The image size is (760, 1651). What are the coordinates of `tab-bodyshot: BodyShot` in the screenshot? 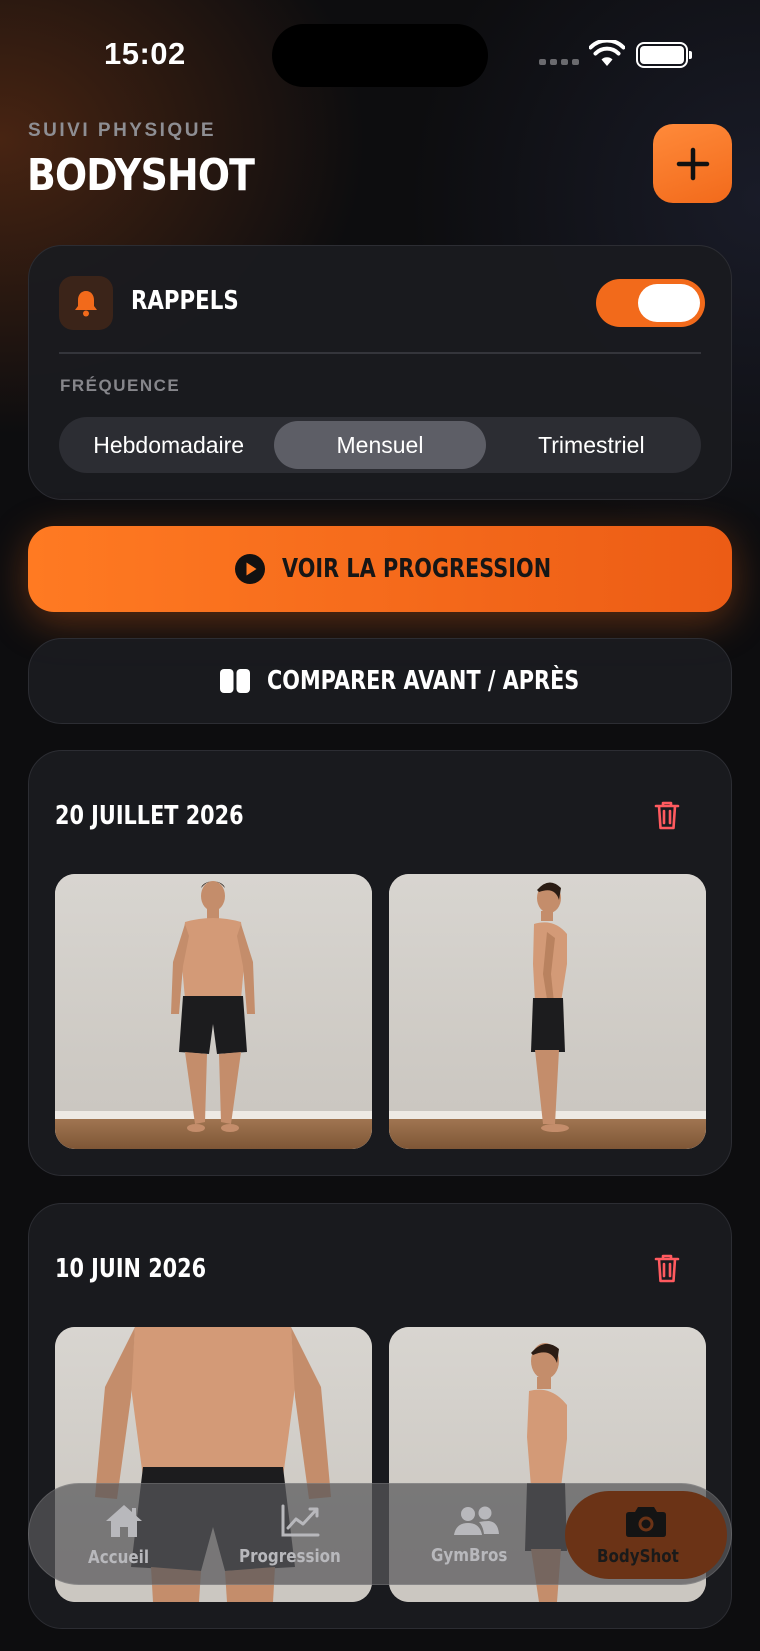 It's located at (646, 1535).